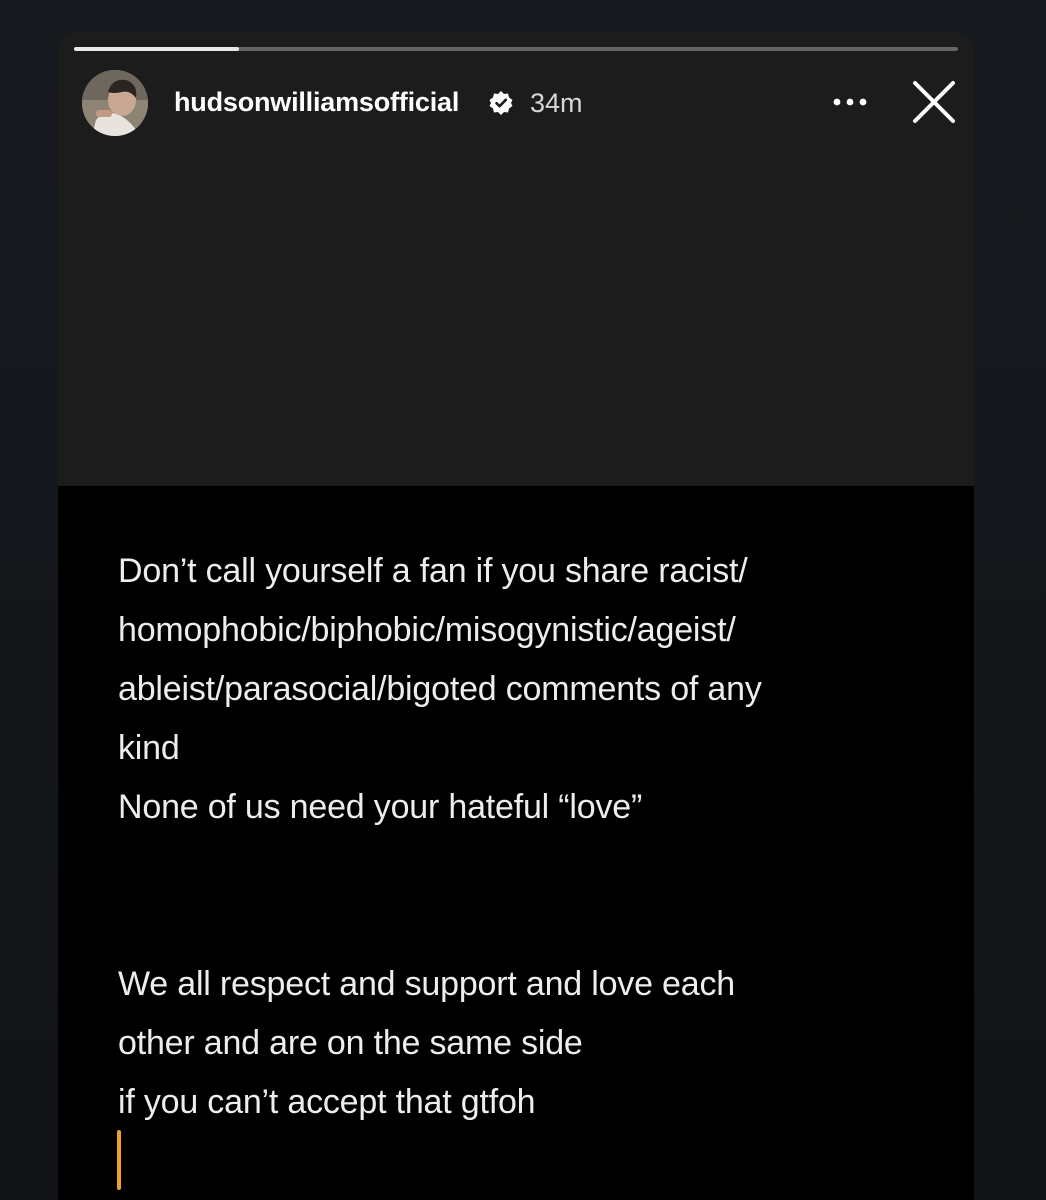 This screenshot has width=1046, height=1200. I want to click on more-options-button, so click(850, 102).